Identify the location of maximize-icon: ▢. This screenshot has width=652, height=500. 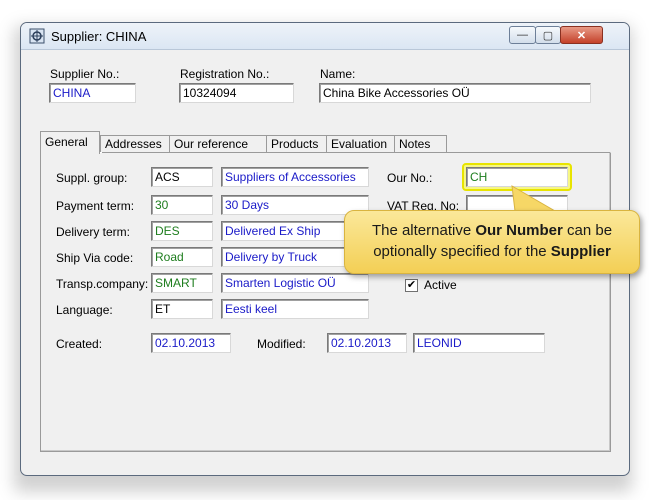
(548, 35).